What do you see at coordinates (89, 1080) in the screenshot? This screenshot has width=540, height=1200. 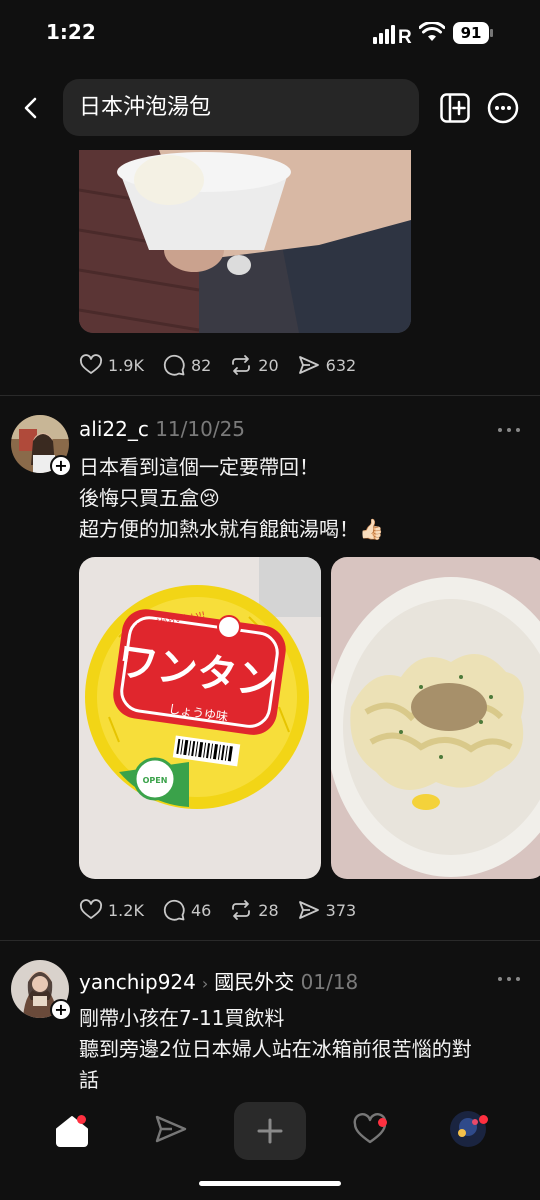 I see `post-line: 話` at bounding box center [89, 1080].